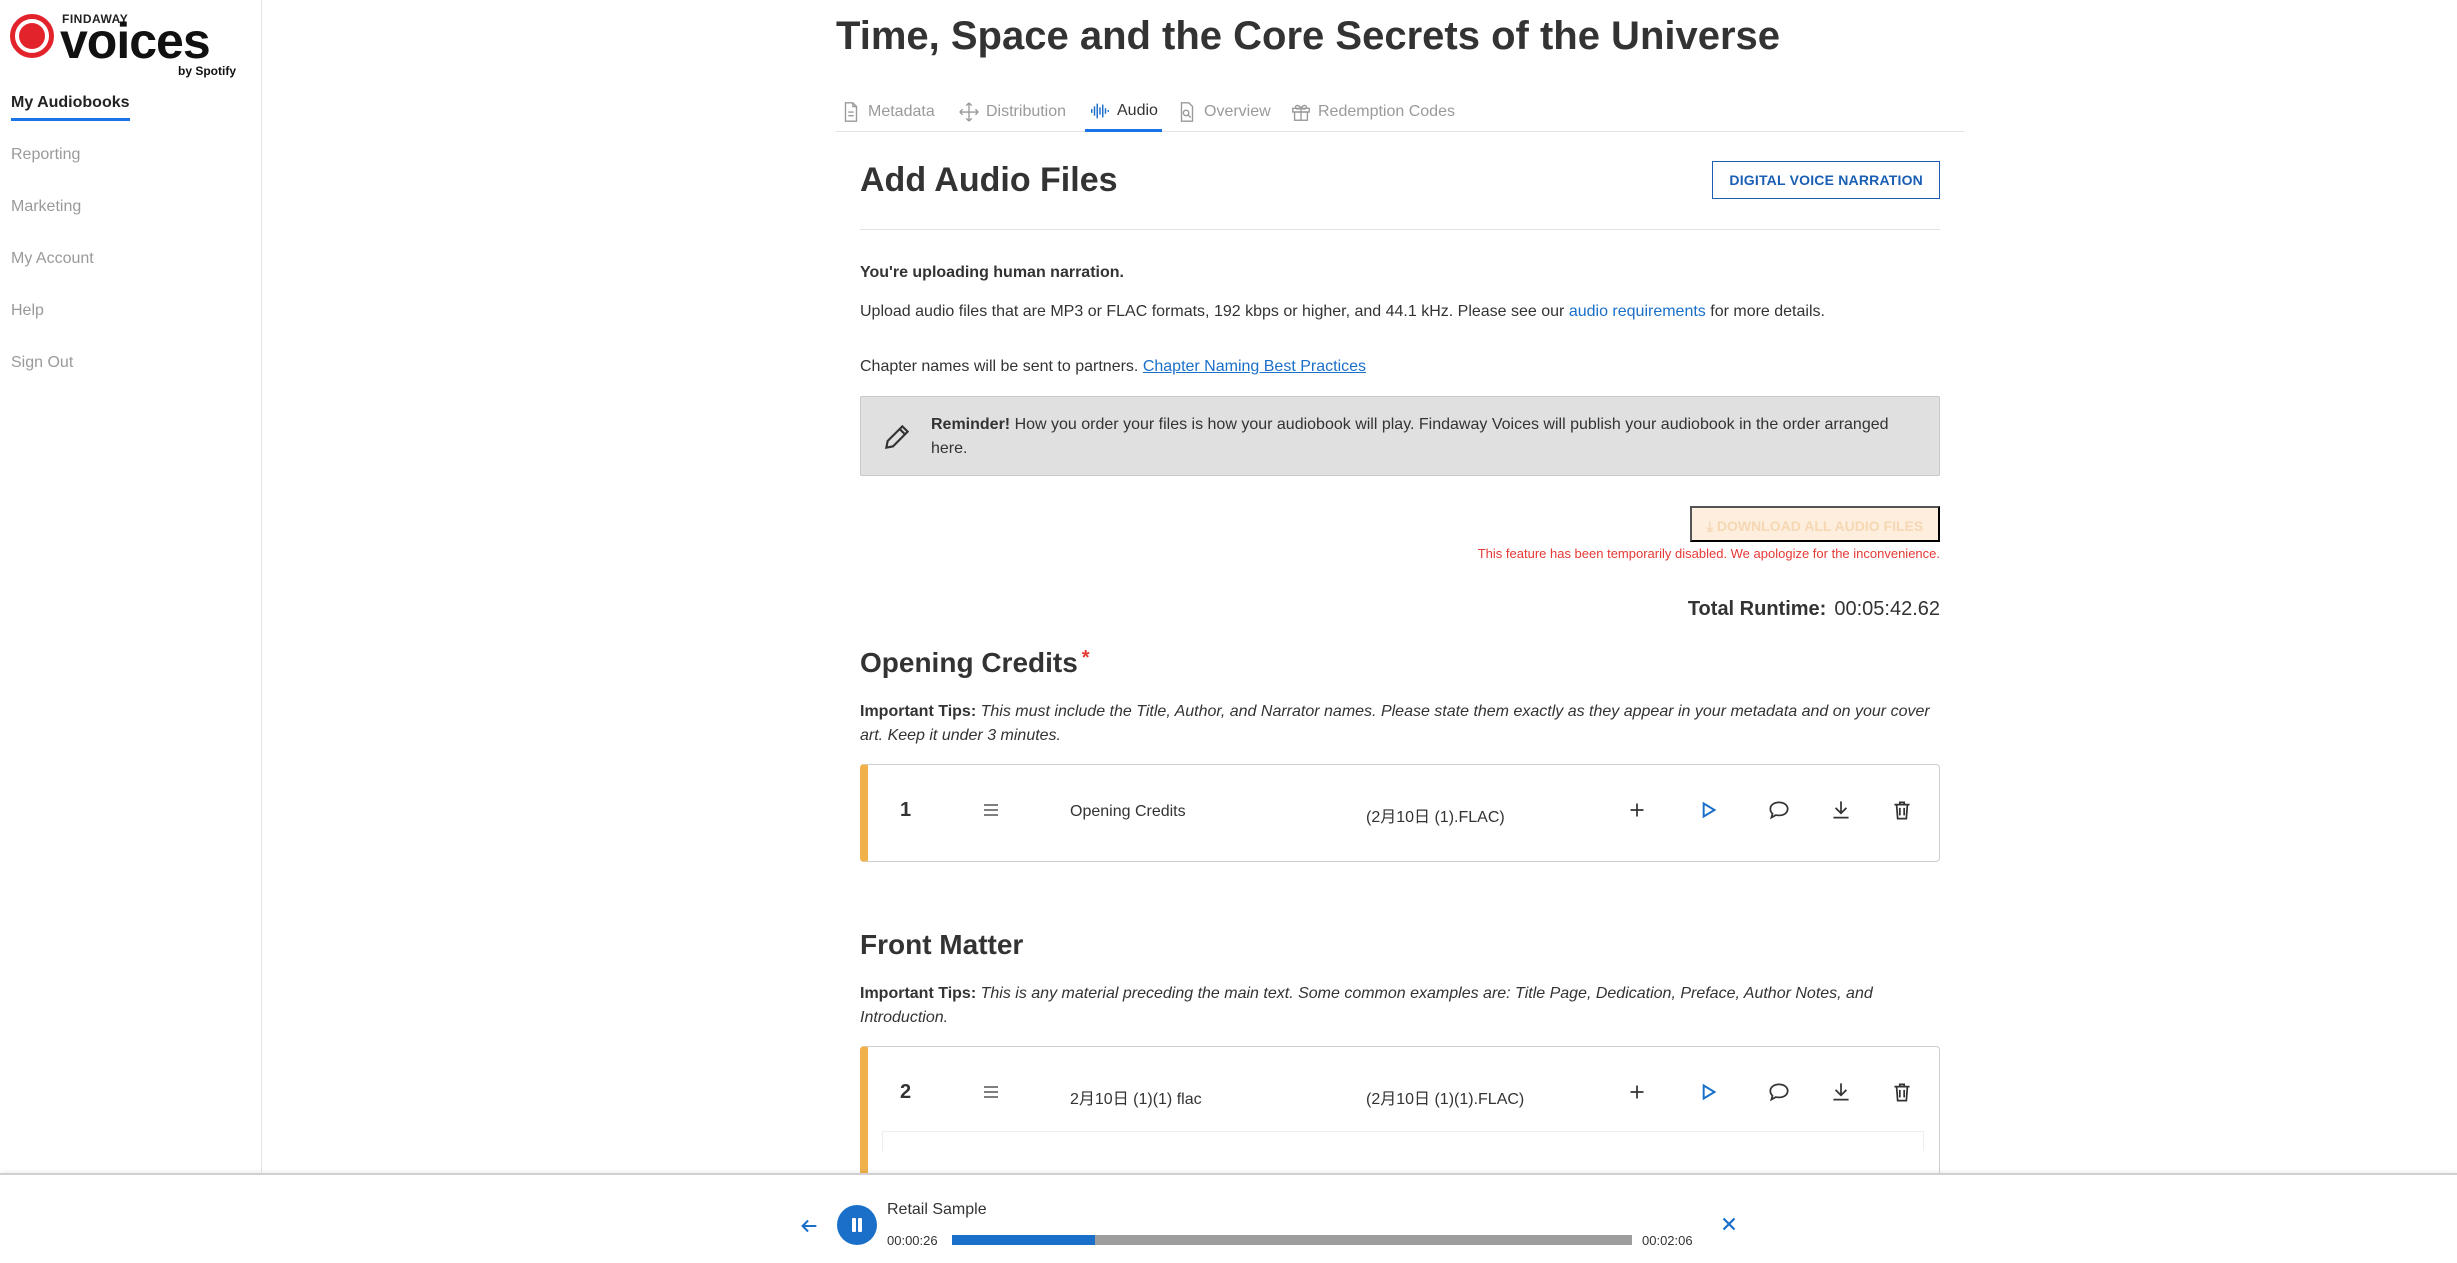  What do you see at coordinates (1228, 1218) in the screenshot?
I see `audio-player-bar: Retail Sample 00:00:26 00:02:06` at bounding box center [1228, 1218].